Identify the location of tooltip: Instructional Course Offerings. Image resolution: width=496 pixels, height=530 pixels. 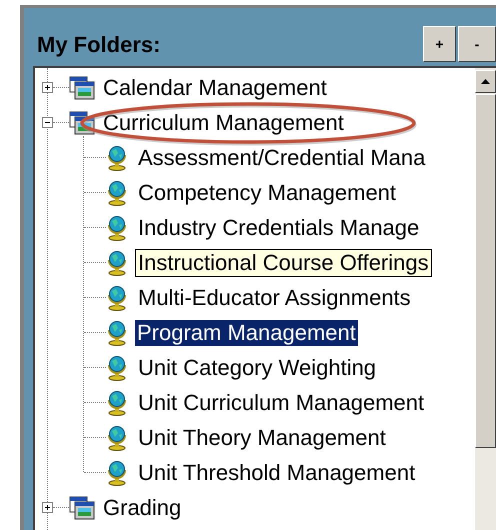
(283, 262).